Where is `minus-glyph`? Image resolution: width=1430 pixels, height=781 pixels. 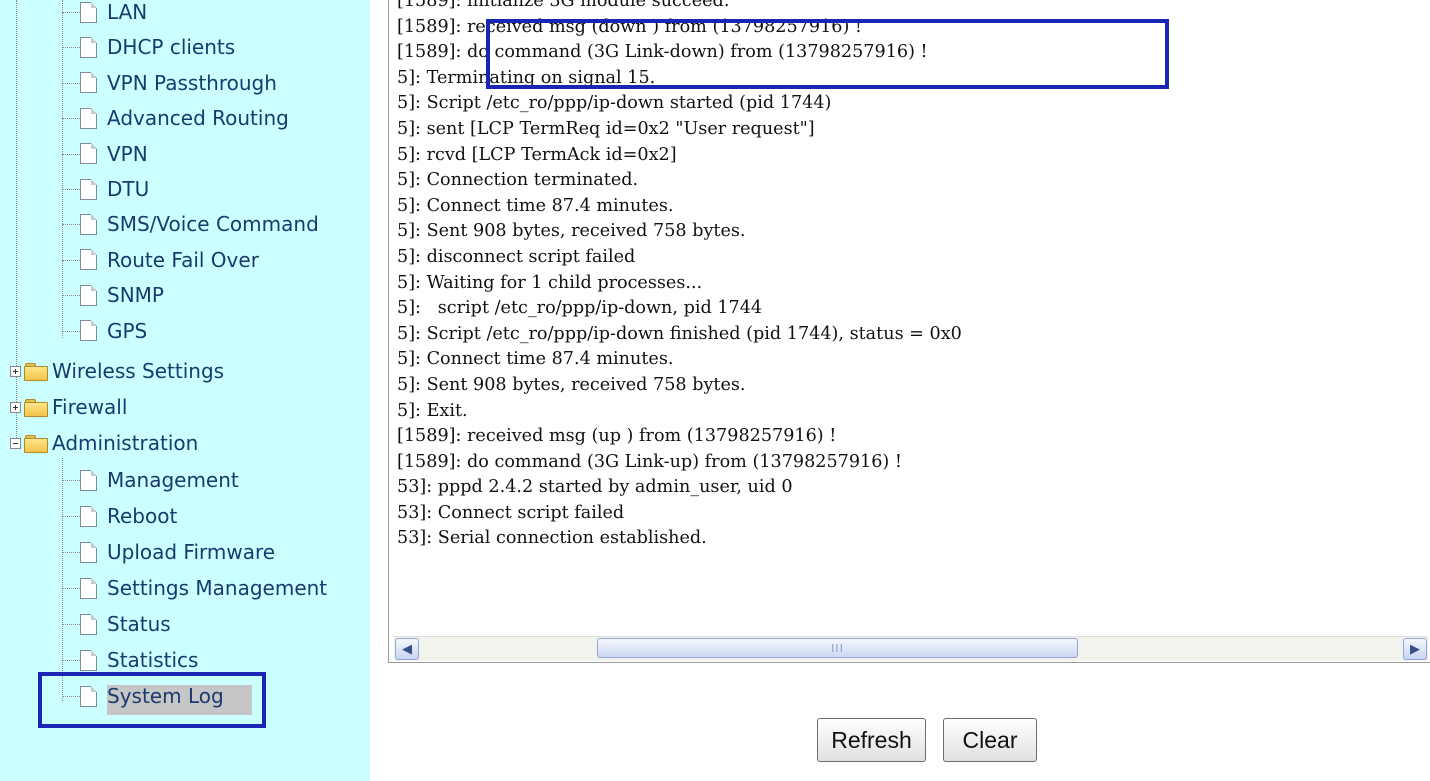
minus-glyph is located at coordinates (15, 443).